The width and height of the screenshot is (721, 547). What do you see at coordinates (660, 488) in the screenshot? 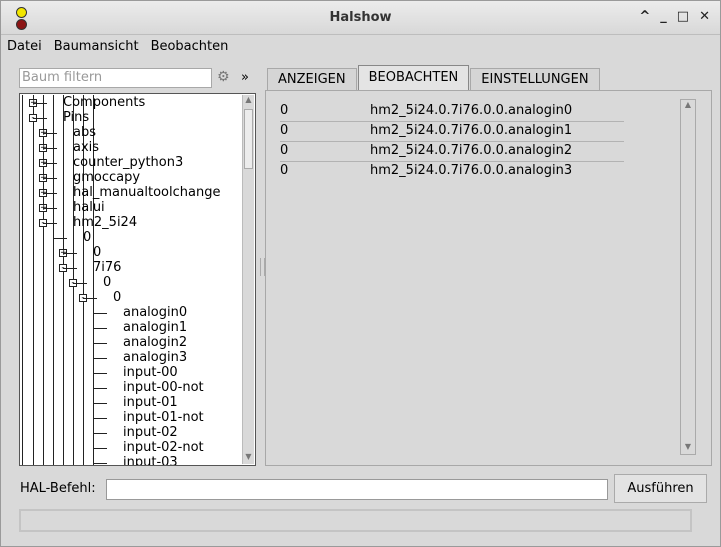
I see `execute-button: Ausführen` at bounding box center [660, 488].